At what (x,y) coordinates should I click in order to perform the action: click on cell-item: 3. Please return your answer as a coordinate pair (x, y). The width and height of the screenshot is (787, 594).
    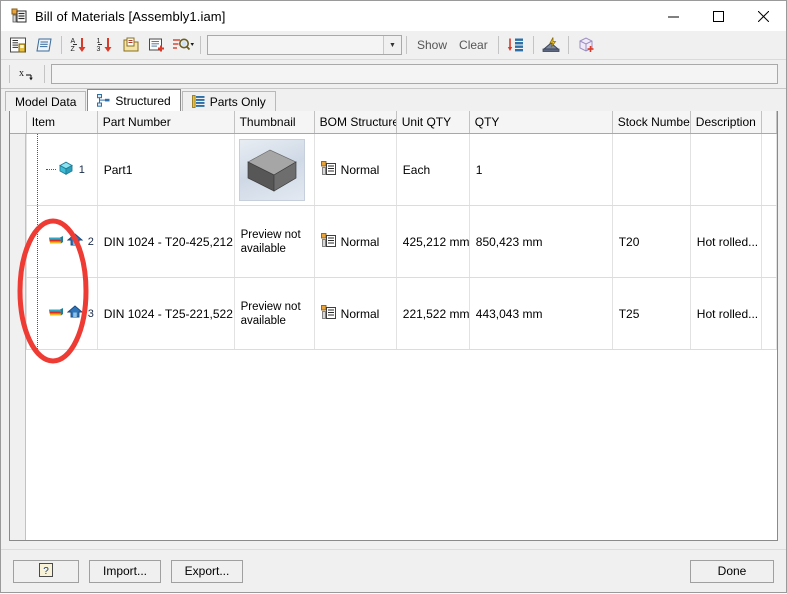
    Looking at the image, I should click on (62, 313).